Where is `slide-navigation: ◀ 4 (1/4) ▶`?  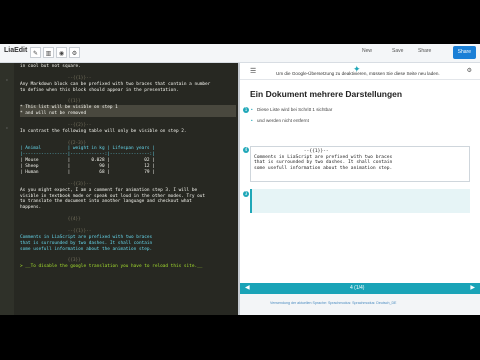
slide-navigation: ◀ 4 (1/4) ▶ is located at coordinates (360, 288).